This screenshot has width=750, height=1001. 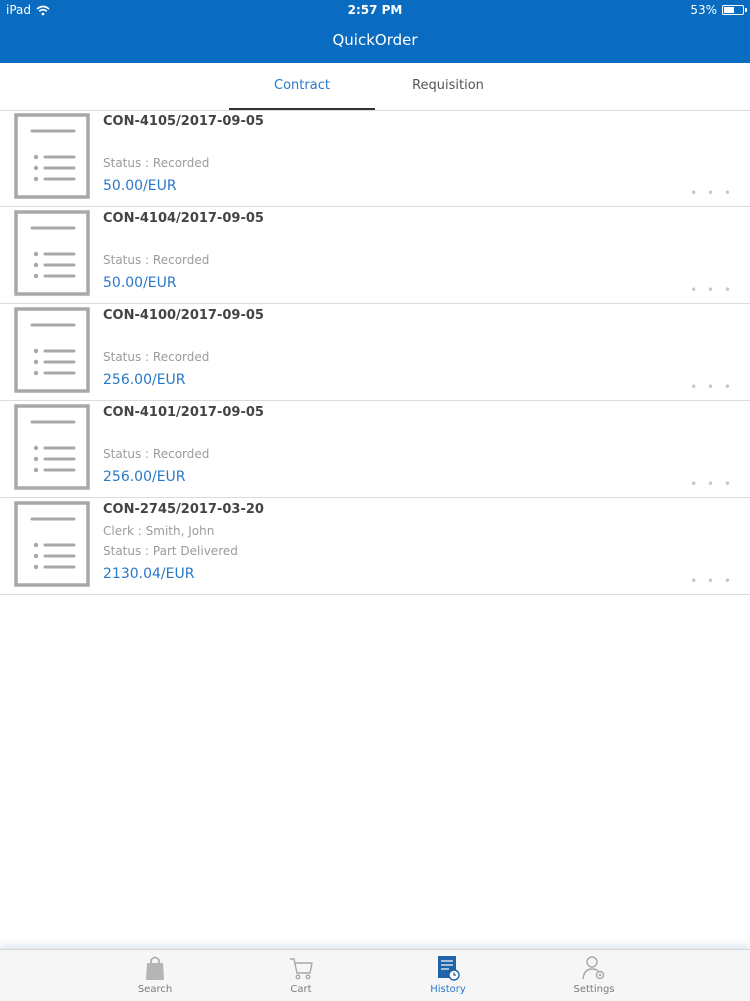 What do you see at coordinates (449, 968) in the screenshot?
I see `history-icon` at bounding box center [449, 968].